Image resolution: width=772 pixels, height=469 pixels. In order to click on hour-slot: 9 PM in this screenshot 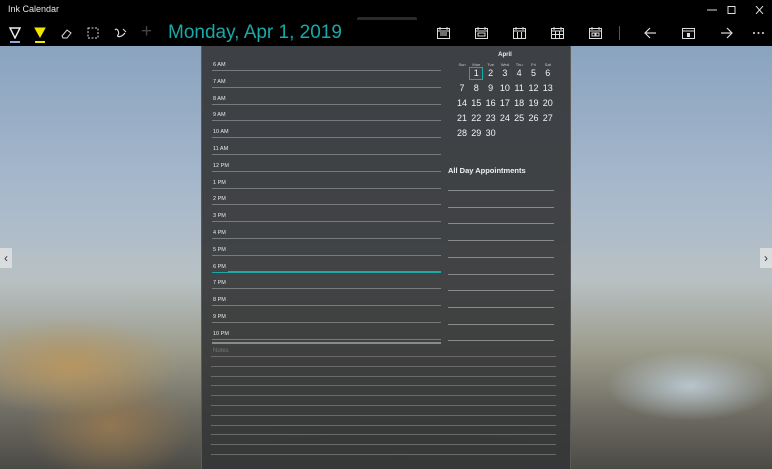, I will do `click(326, 314)`.